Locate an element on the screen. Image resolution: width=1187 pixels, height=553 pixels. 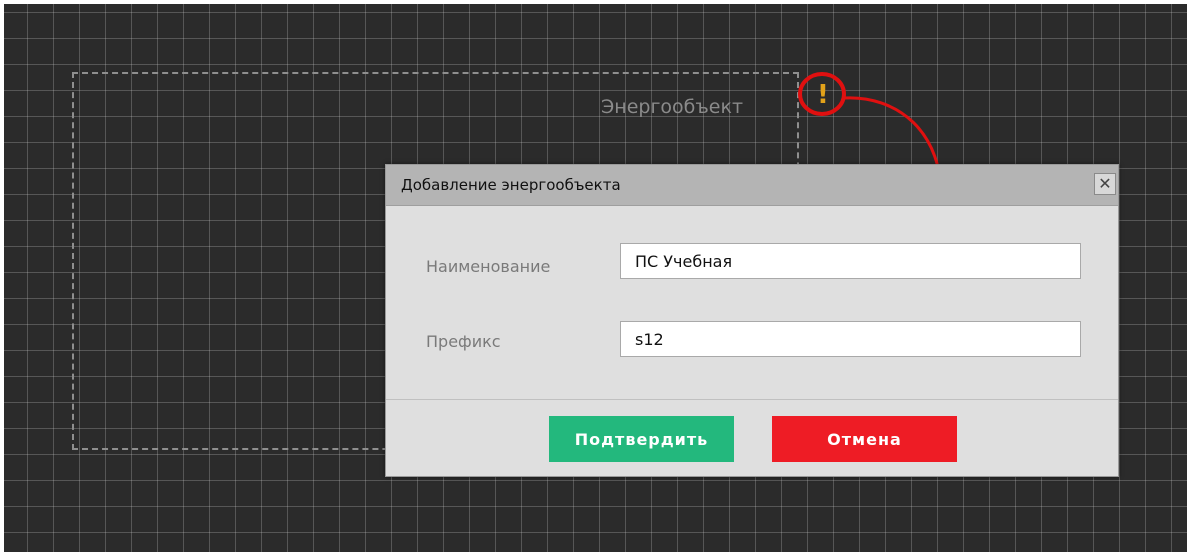
dialog-title: Добавление энергообъекта is located at coordinates (511, 185).